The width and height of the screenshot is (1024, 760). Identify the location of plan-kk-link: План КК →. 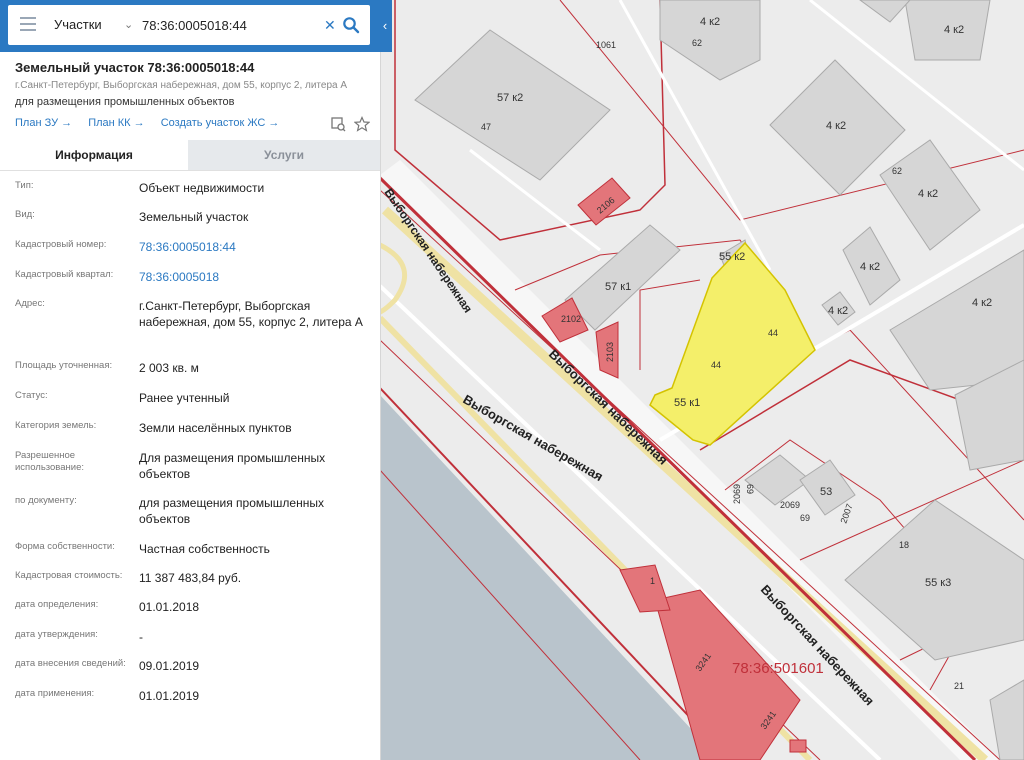
(116, 123).